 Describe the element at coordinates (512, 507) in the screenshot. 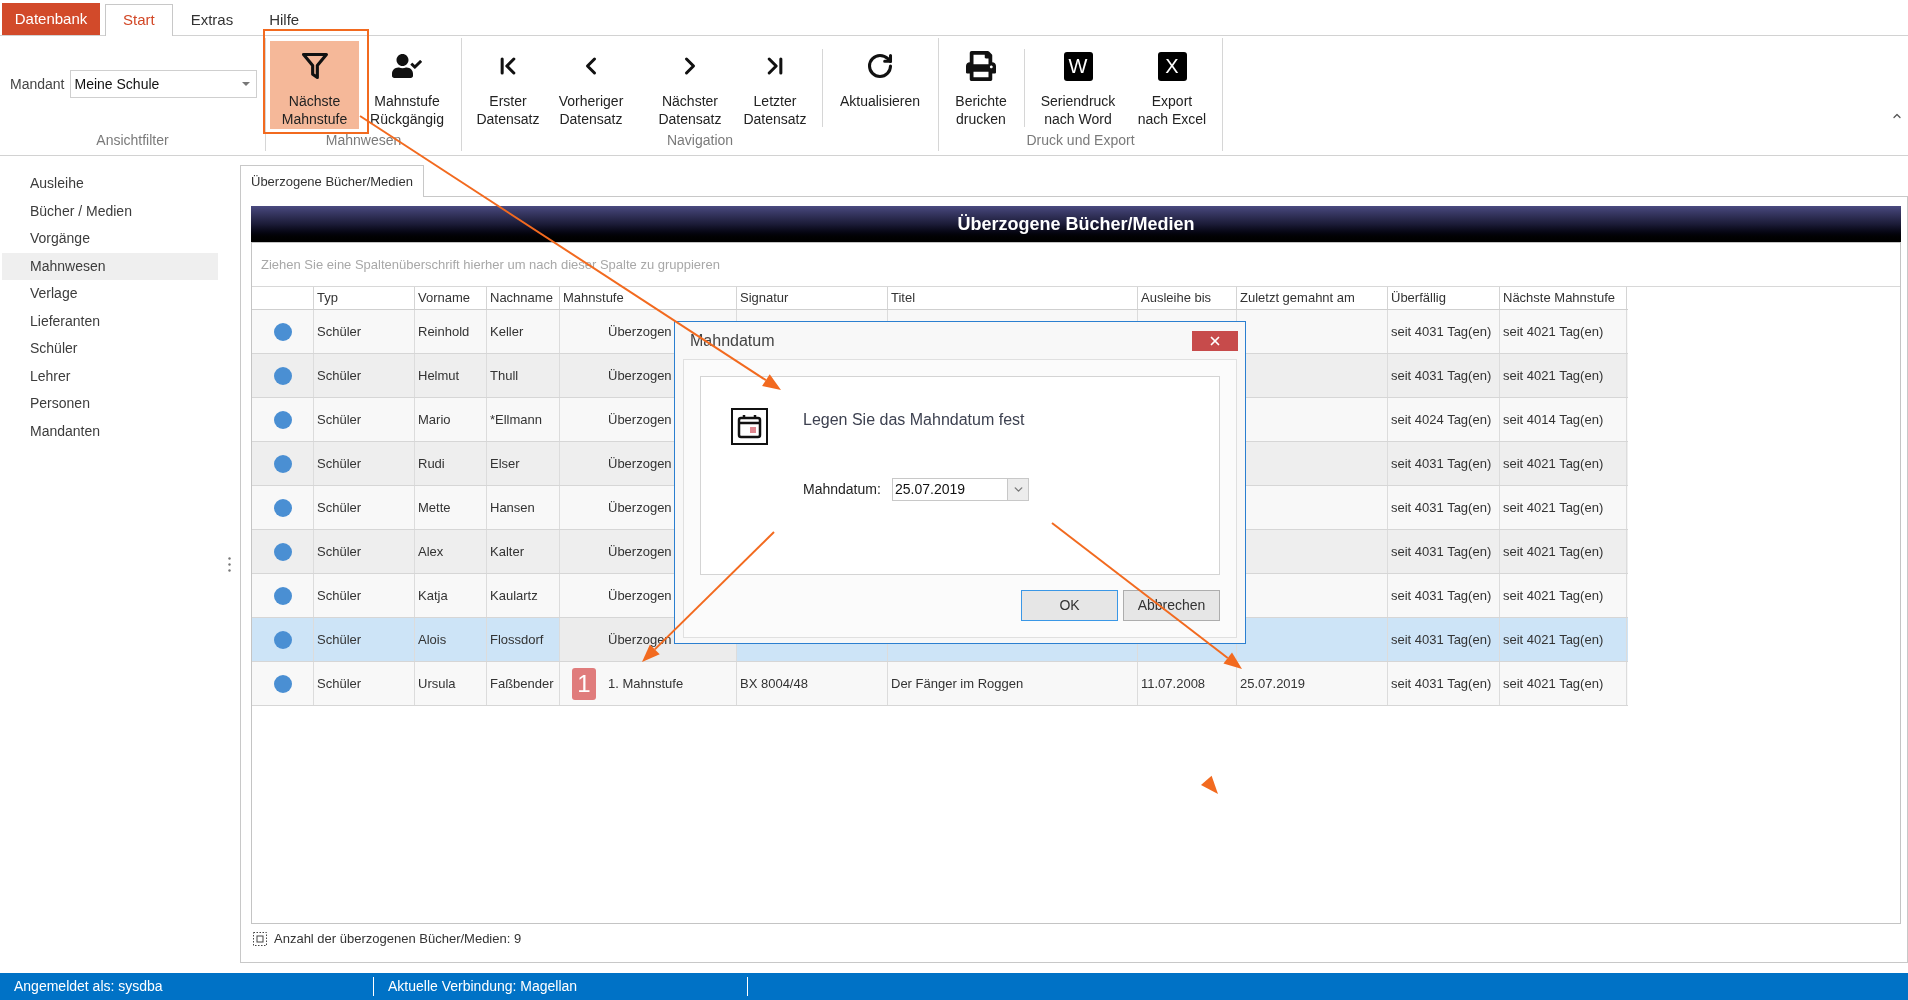

I see `table-cell-text: Hansen` at that location.